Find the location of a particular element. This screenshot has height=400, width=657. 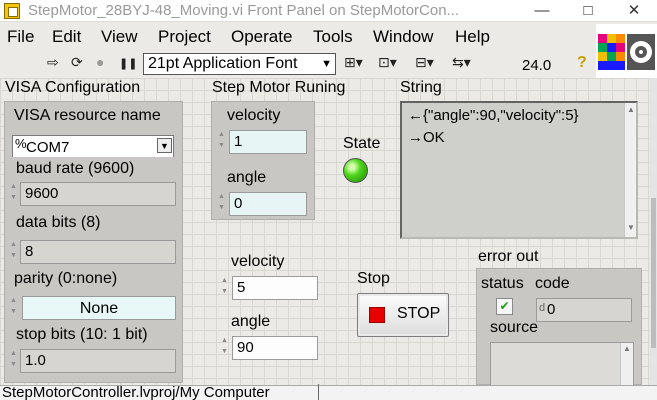

data-bits-label: data bits (8) is located at coordinates (58, 222).